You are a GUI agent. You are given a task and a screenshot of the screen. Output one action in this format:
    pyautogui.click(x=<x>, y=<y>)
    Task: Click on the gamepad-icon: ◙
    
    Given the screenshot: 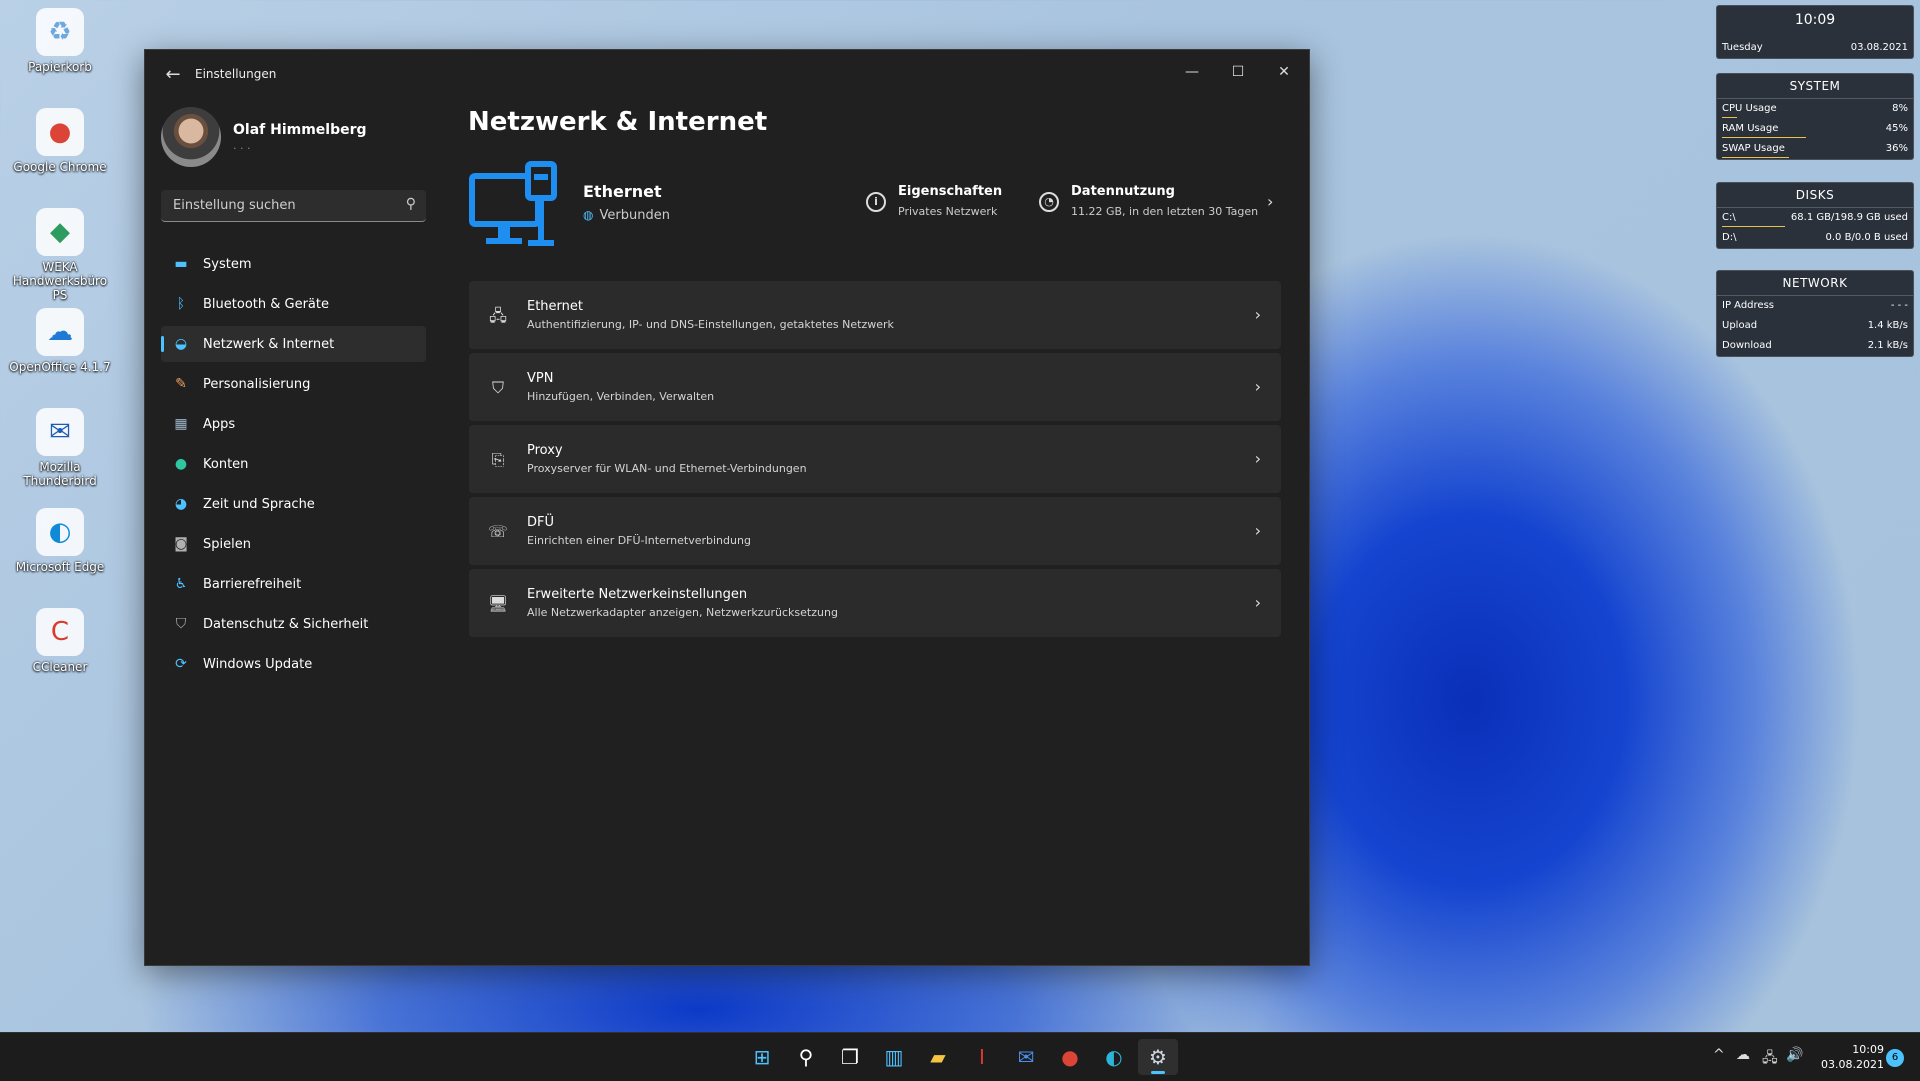 What is the action you would take?
    pyautogui.click(x=181, y=544)
    